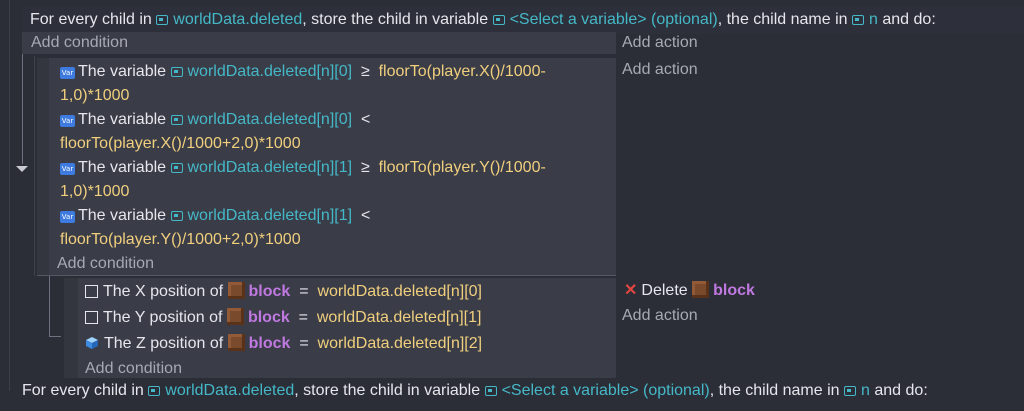  Describe the element at coordinates (164, 343) in the screenshot. I see `condition-label: The Z position of` at that location.